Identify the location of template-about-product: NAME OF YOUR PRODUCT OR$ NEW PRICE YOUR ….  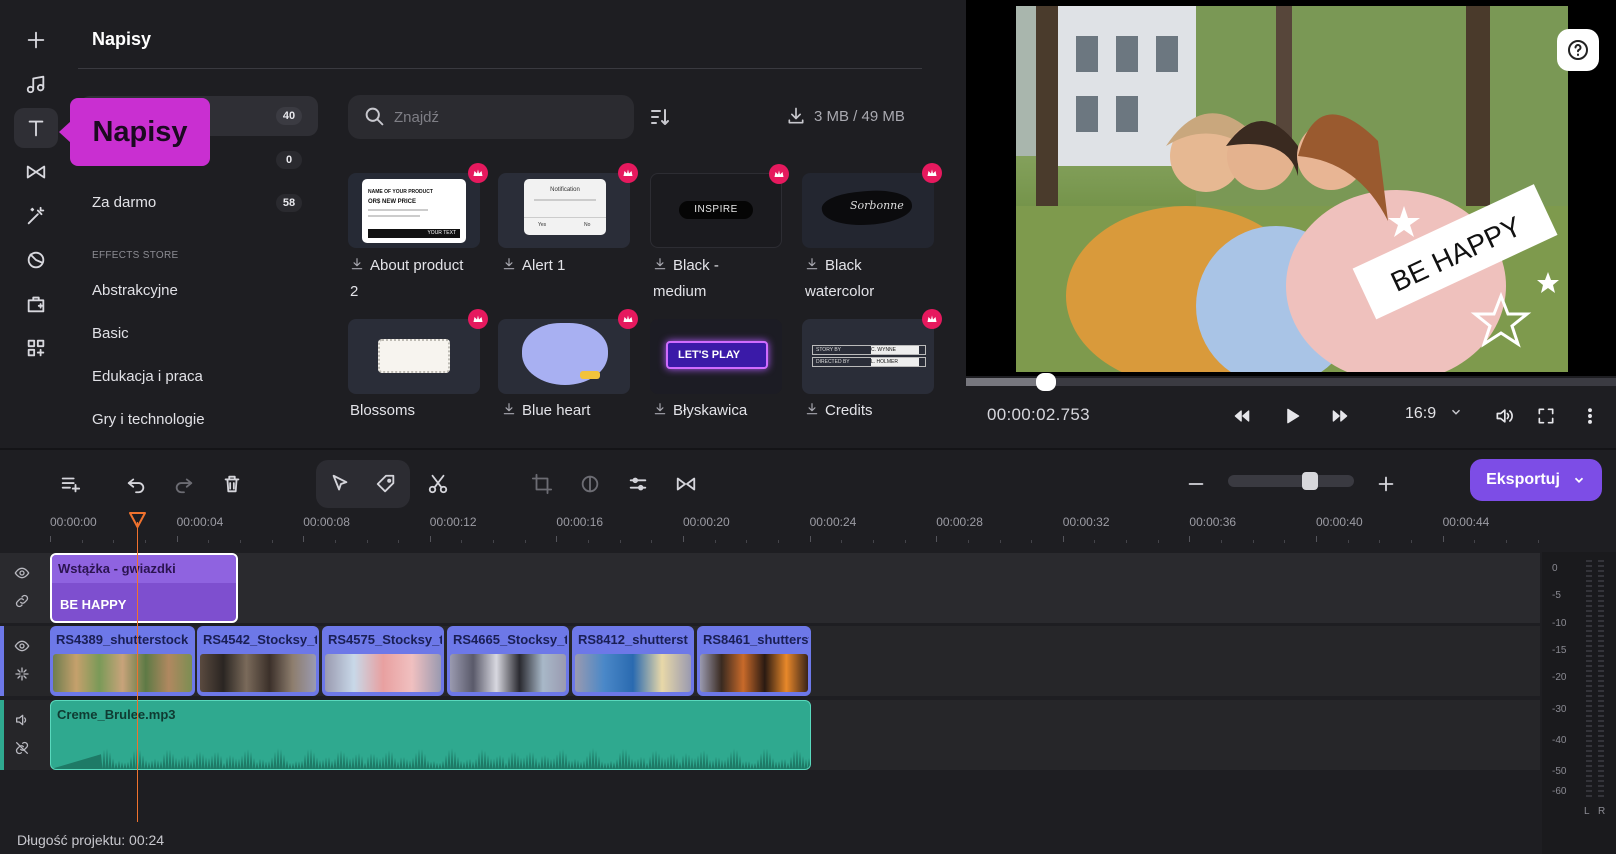
(418, 205).